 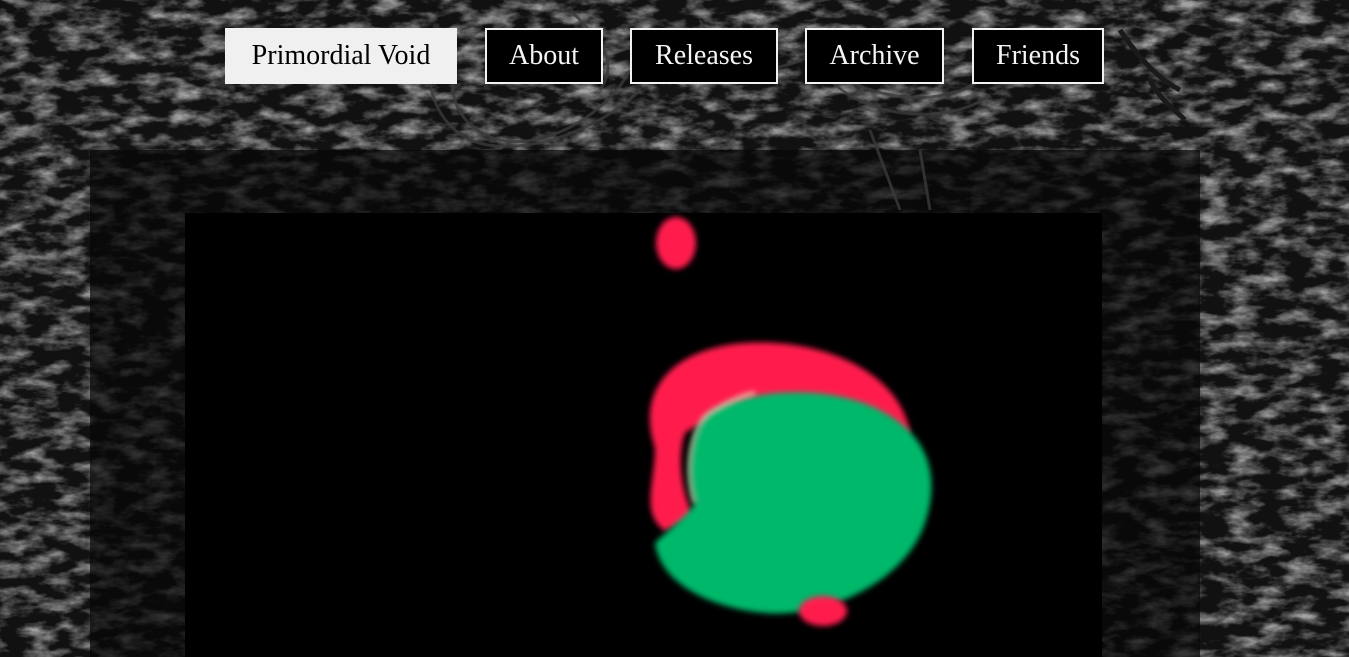 What do you see at coordinates (676, 243) in the screenshot?
I see `red-dot-top` at bounding box center [676, 243].